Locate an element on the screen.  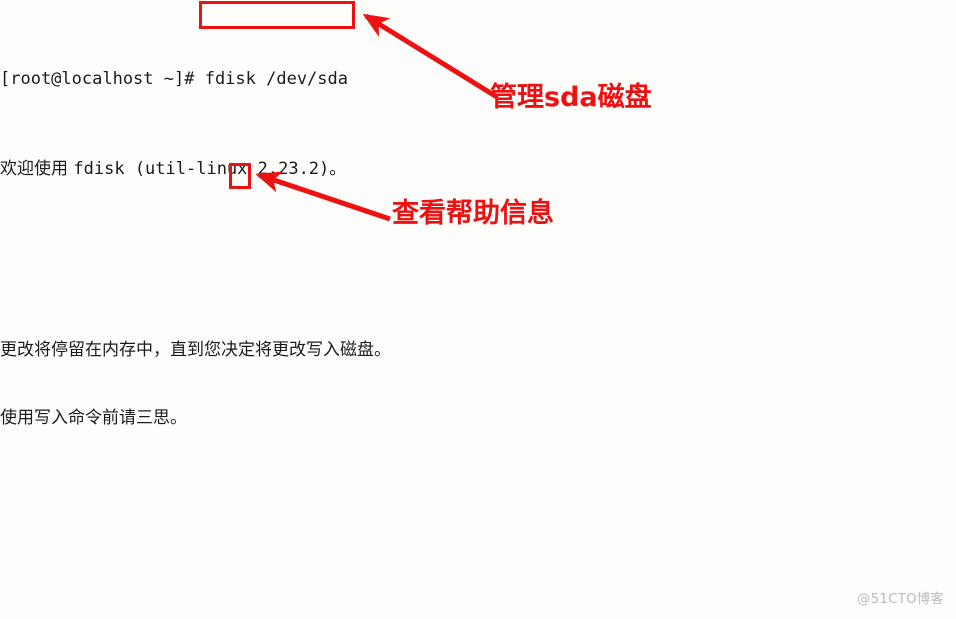
notice-line-2: 使用写入命令前请三思。 is located at coordinates (93, 417).